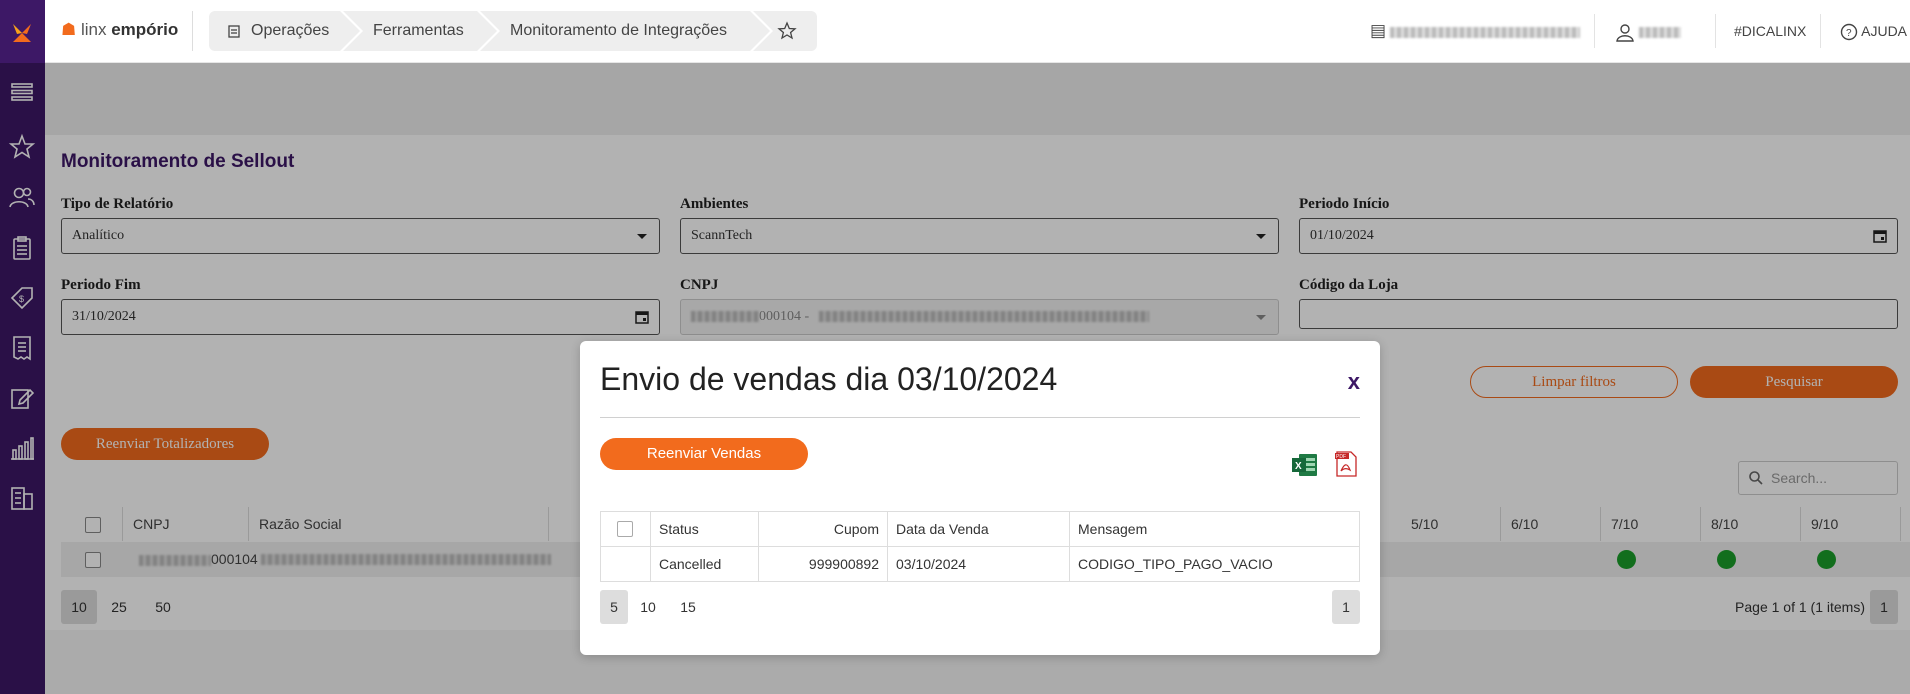 The image size is (1910, 694). Describe the element at coordinates (787, 30) in the screenshot. I see `star-icon` at that location.